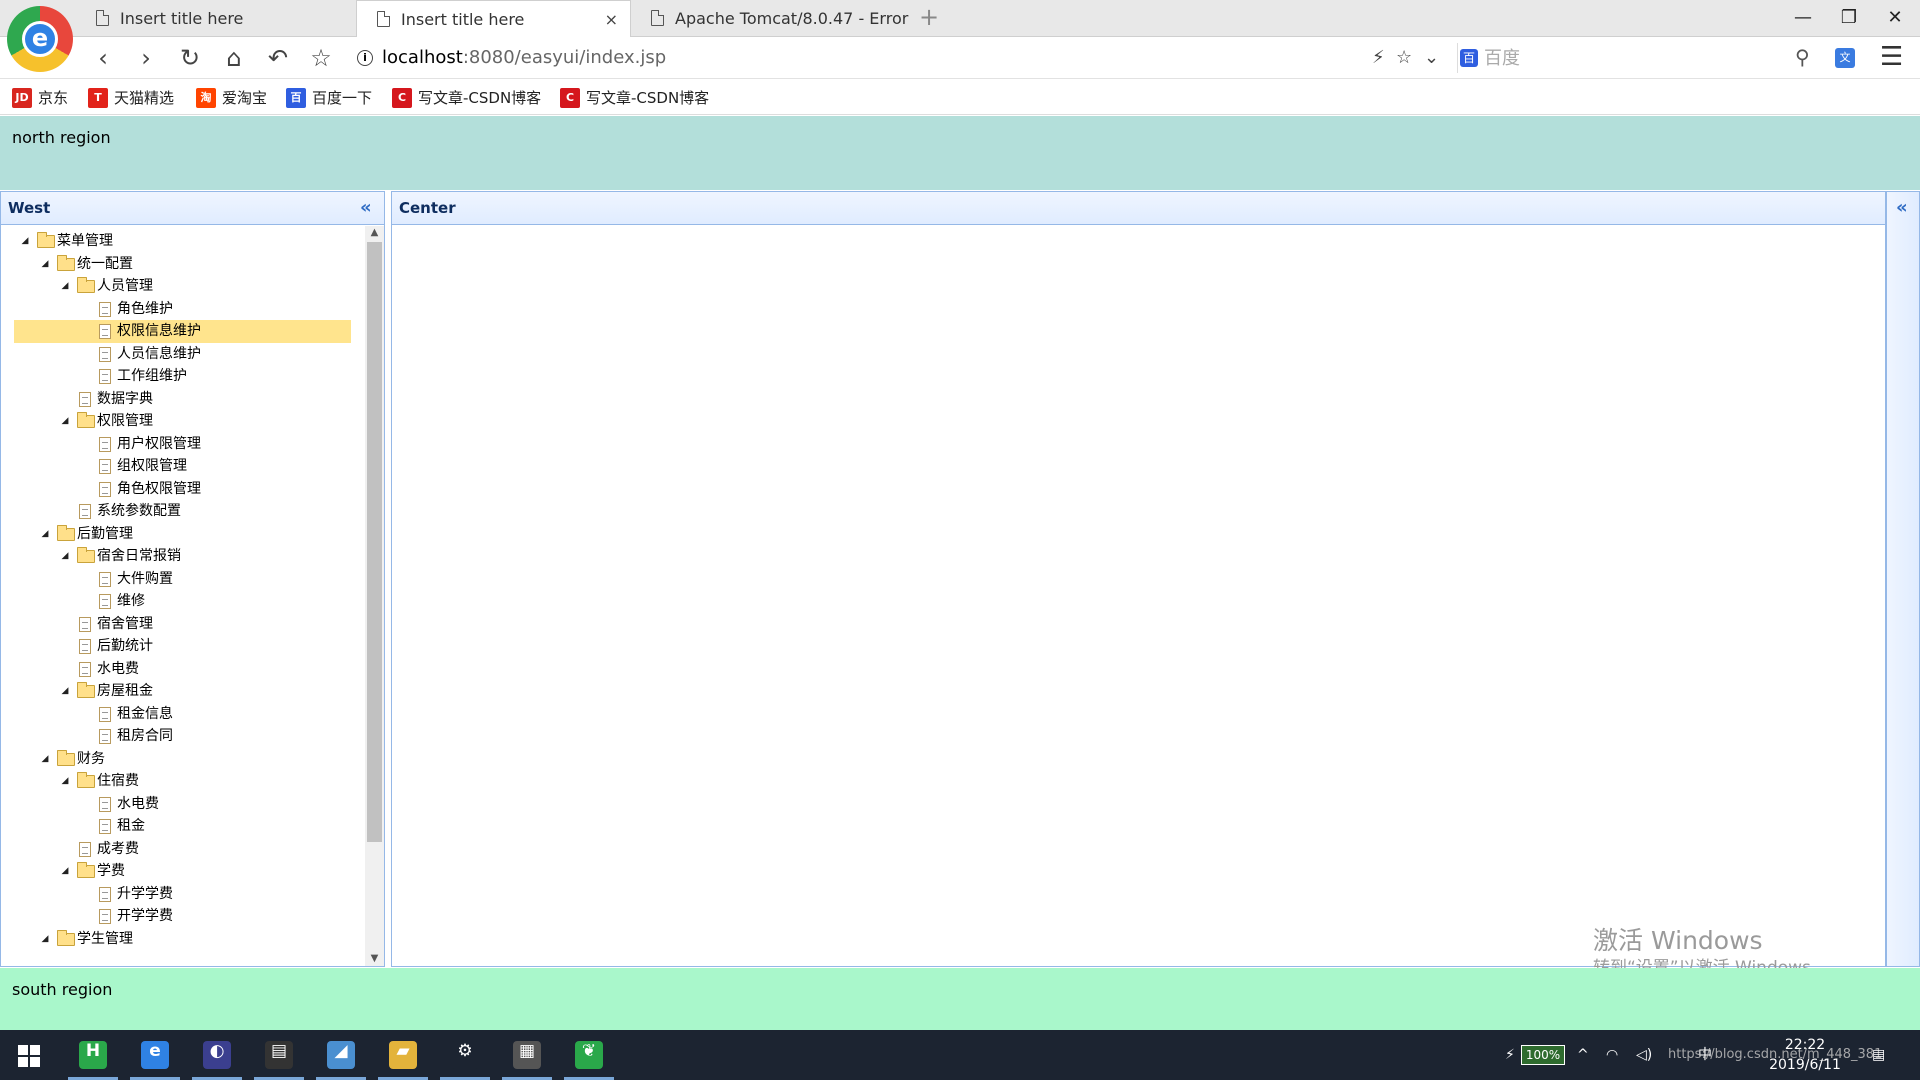  I want to click on volume-icon: ◁), so click(1644, 1055).